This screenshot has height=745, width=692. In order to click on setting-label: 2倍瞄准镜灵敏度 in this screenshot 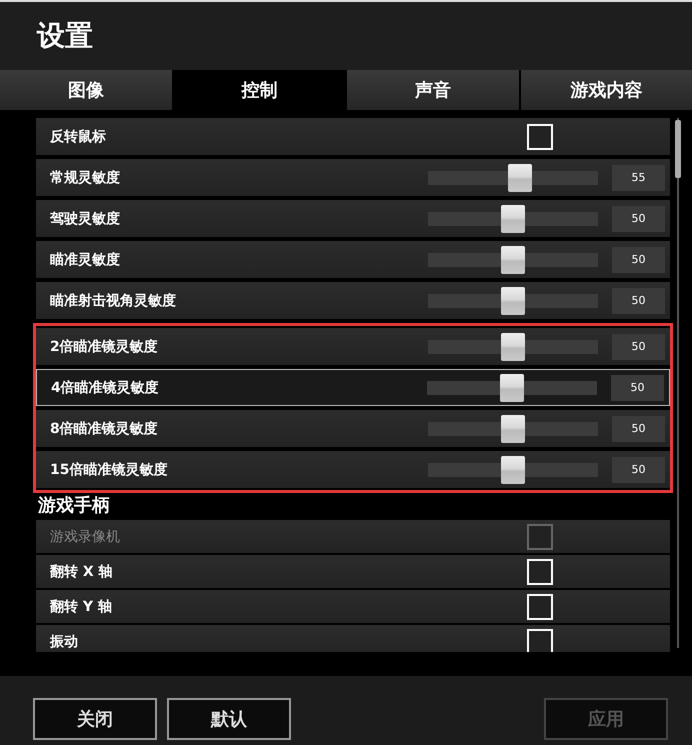, I will do `click(104, 347)`.